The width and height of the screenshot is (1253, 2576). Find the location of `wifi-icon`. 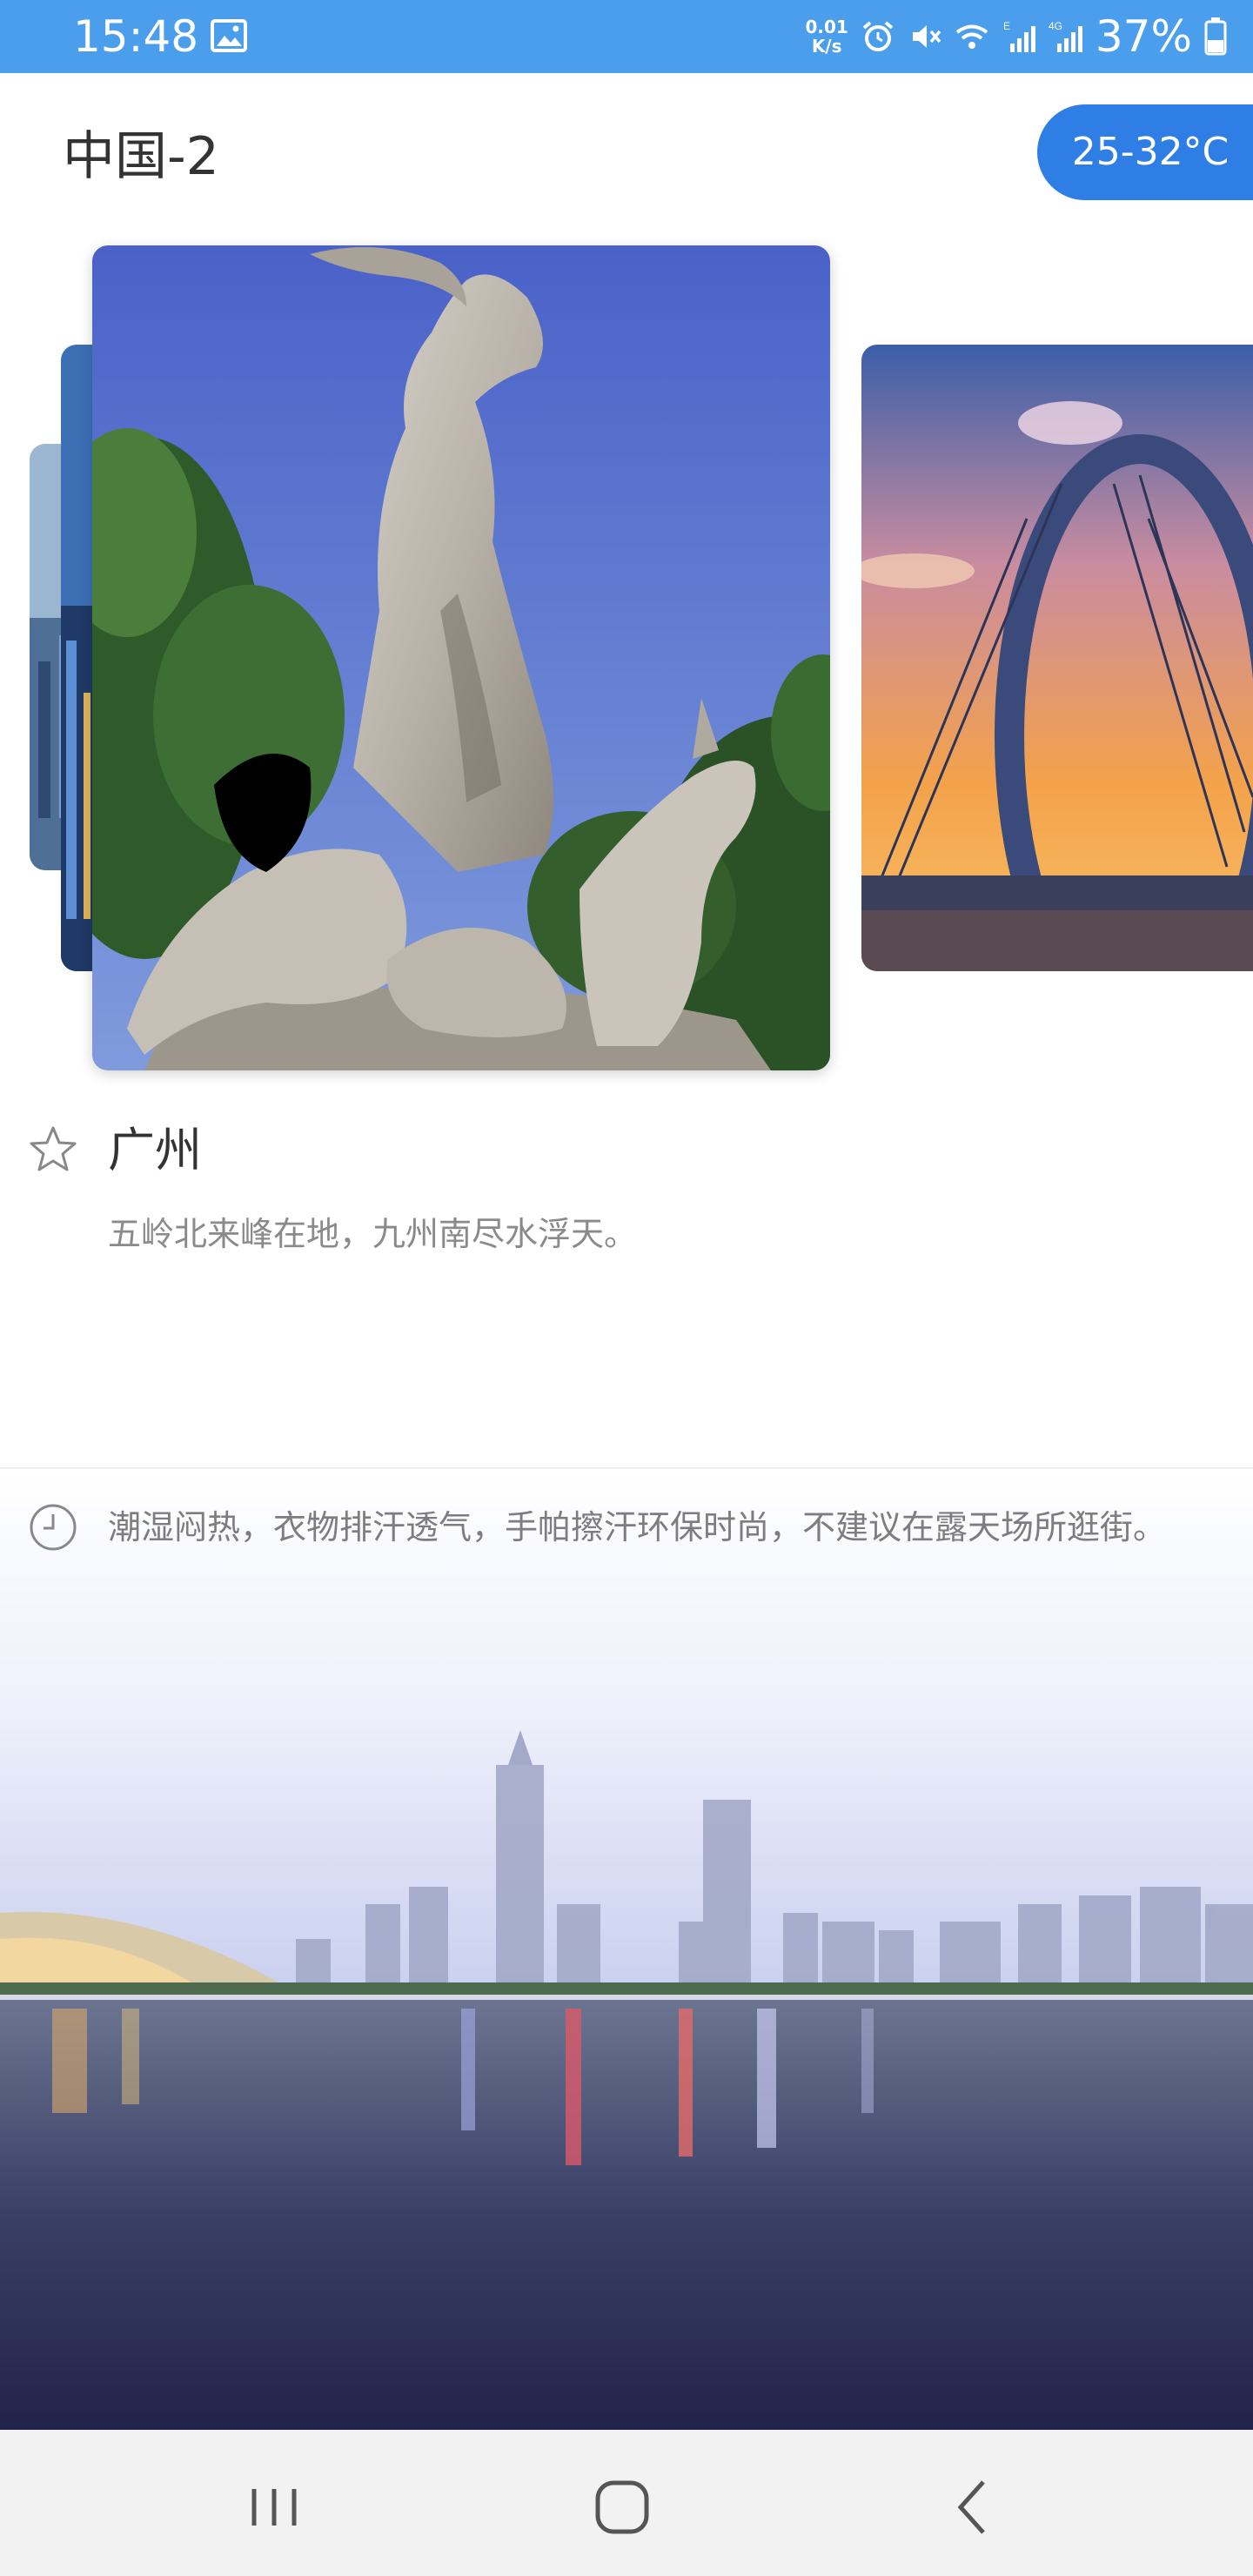

wifi-icon is located at coordinates (972, 37).